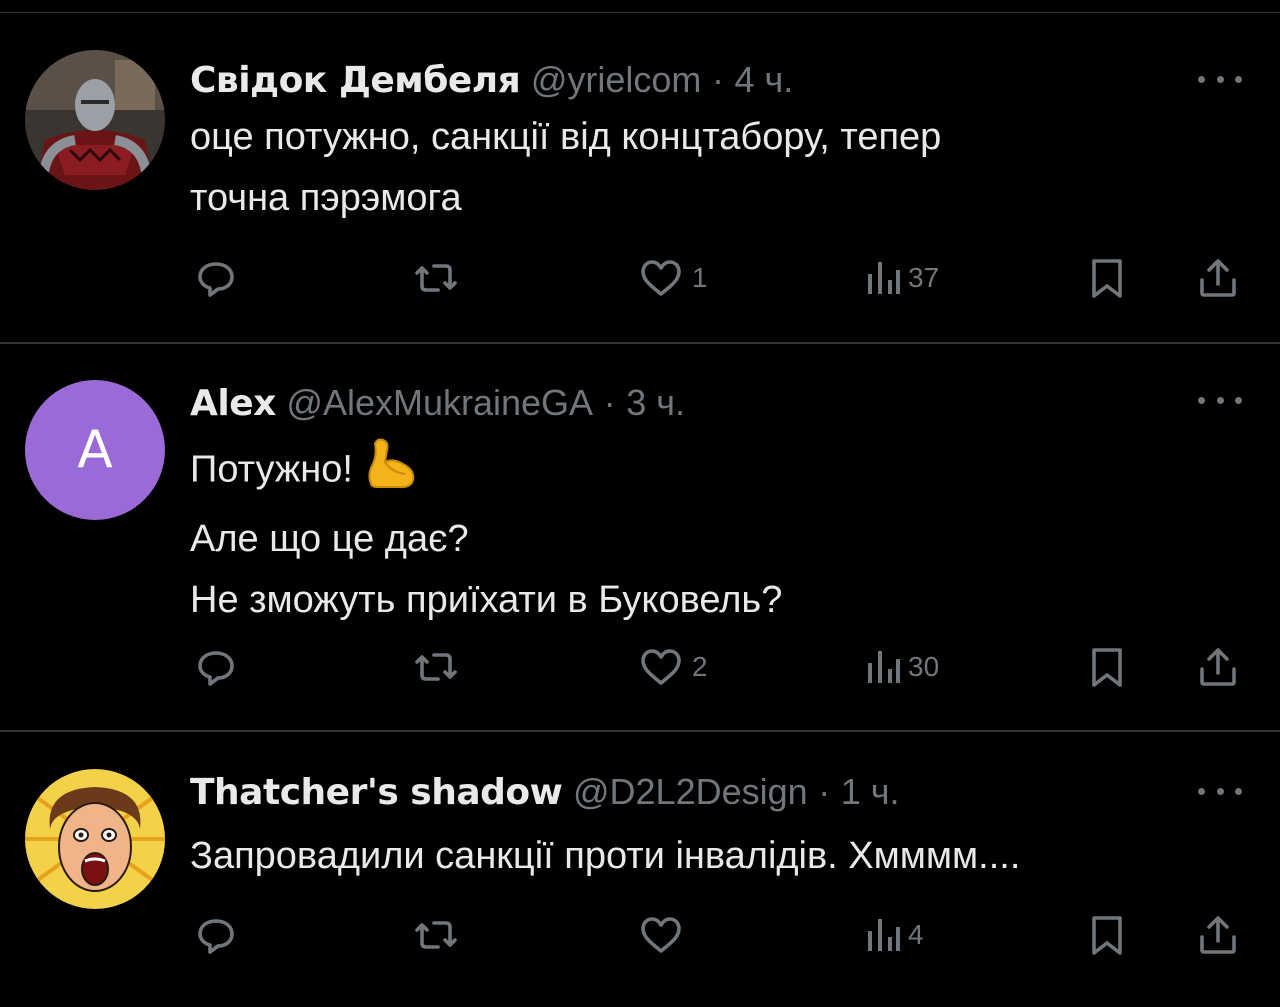  Describe the element at coordinates (916, 934) in the screenshot. I see `view-count: 4` at that location.